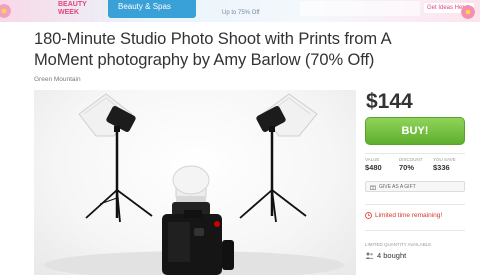 The width and height of the screenshot is (480, 275). Describe the element at coordinates (398, 244) in the screenshot. I see `quantity-label: Limited quantity available` at that location.